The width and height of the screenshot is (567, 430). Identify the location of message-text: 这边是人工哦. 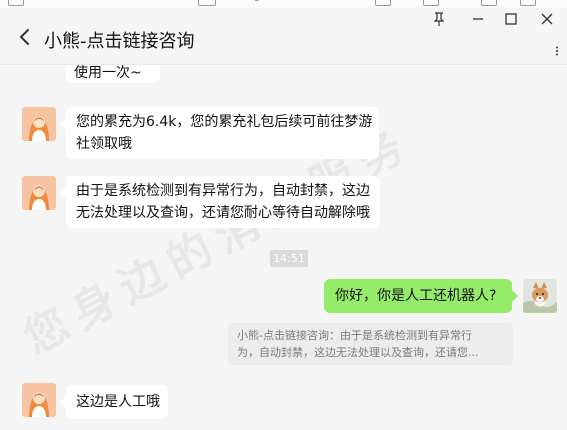
(118, 402).